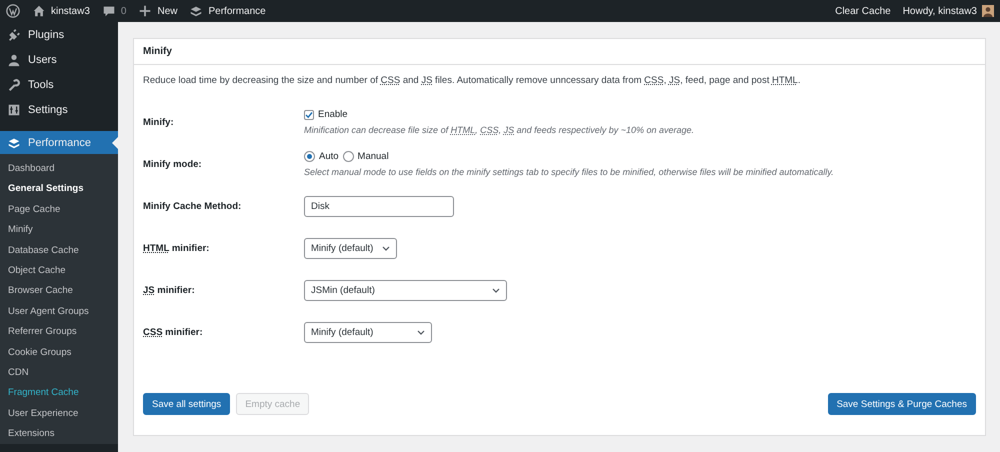 Image resolution: width=1000 pixels, height=452 pixels. I want to click on field-label: CSS minifier:, so click(173, 332).